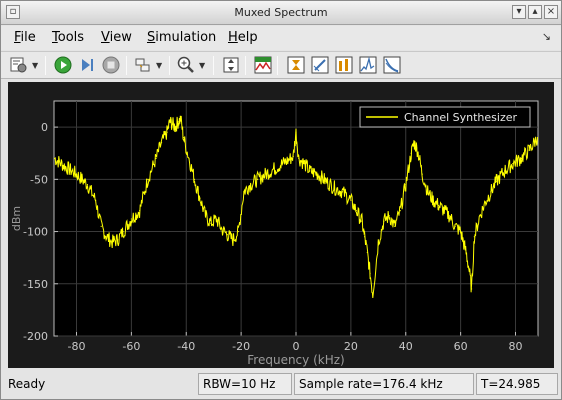 This screenshot has width=562, height=400. Describe the element at coordinates (116, 37) in the screenshot. I see `menu-view: View` at that location.